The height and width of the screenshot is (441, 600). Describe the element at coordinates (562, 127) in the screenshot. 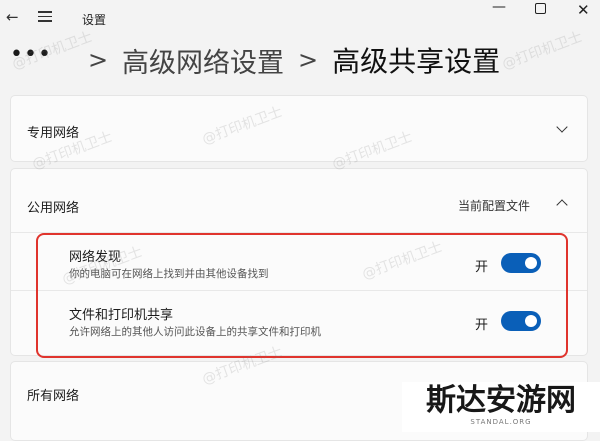

I see `chevron-down-icon` at that location.